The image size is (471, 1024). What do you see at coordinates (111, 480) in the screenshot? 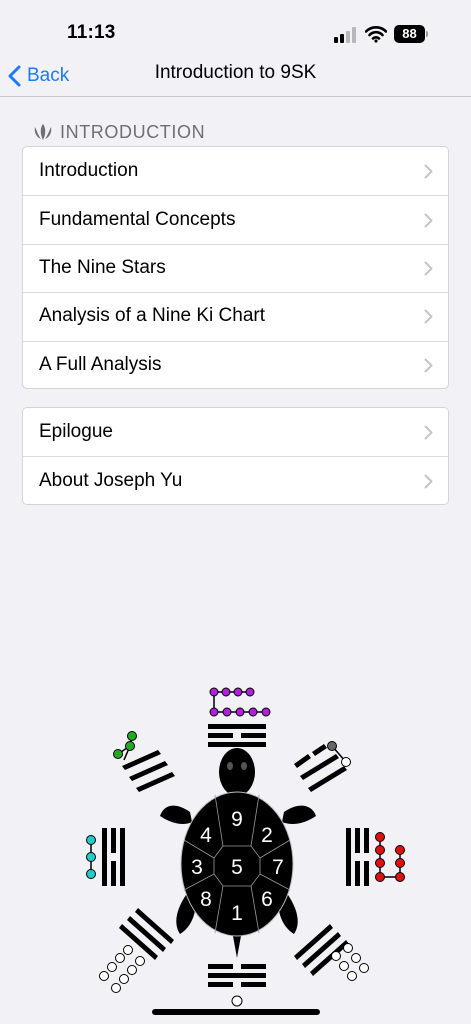
I see `list-item-label: About Joseph Yu` at bounding box center [111, 480].